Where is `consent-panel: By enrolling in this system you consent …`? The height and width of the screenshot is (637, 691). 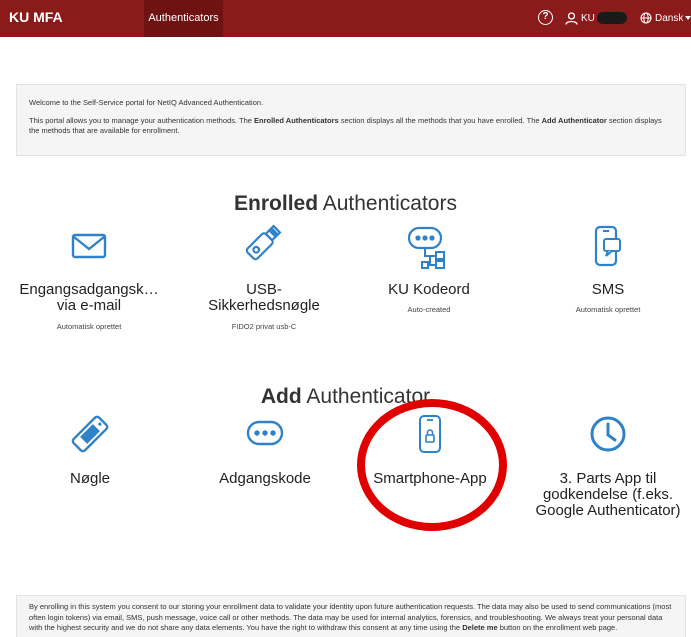
consent-panel: By enrolling in this system you consent … is located at coordinates (351, 616).